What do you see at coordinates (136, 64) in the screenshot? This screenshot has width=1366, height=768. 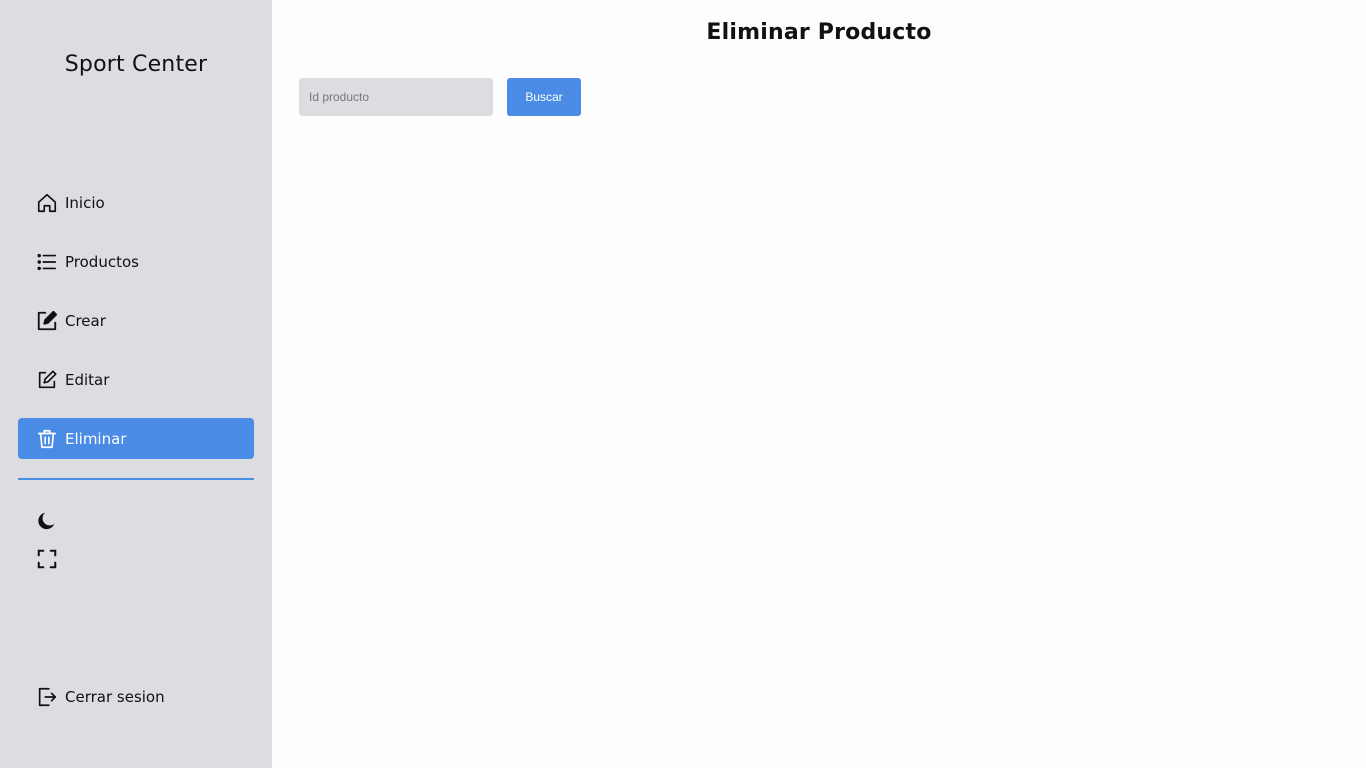 I see `brand-title: Sport Center` at bounding box center [136, 64].